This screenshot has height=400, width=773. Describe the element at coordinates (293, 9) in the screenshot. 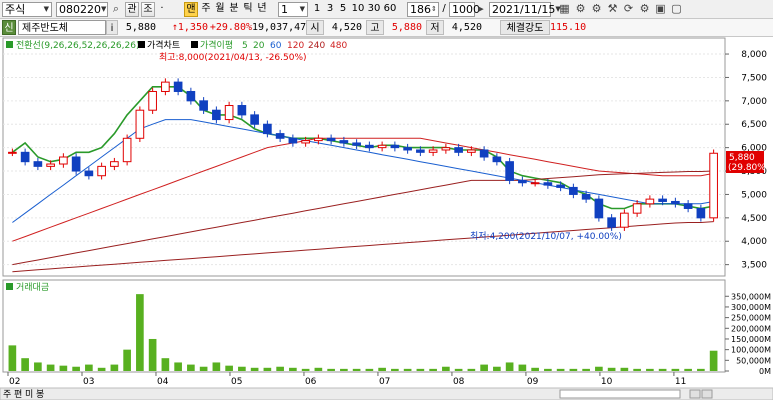

I see `interval-select: 1 ▼` at that location.